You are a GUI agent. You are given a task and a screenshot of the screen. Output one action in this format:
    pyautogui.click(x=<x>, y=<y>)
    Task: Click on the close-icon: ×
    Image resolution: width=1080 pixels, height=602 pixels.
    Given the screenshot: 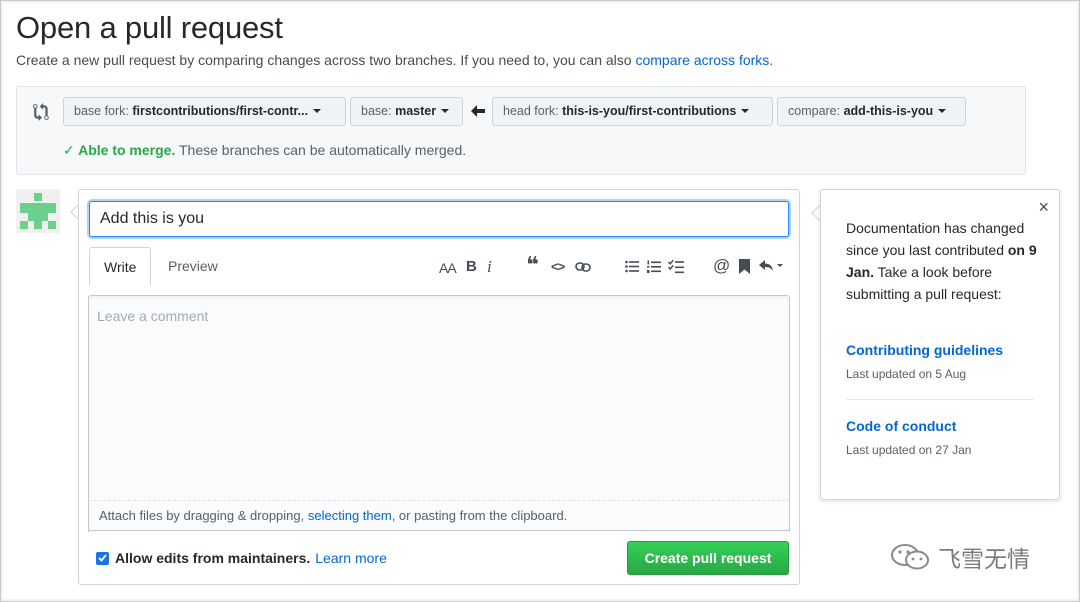 What is the action you would take?
    pyautogui.click(x=1043, y=207)
    